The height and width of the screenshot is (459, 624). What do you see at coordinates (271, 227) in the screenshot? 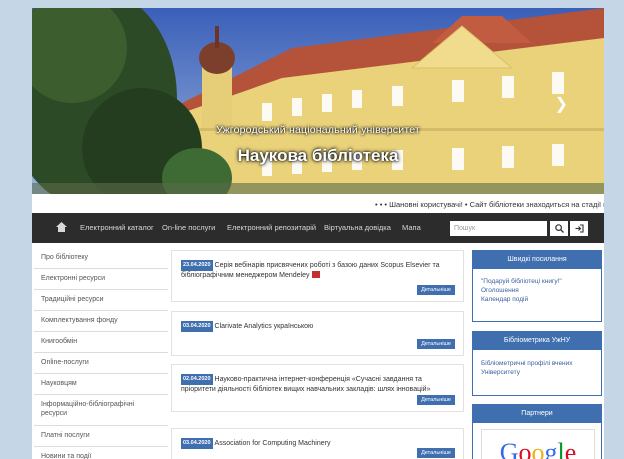
I see `nav-item-repository: Електронний репозитарій` at bounding box center [271, 227].